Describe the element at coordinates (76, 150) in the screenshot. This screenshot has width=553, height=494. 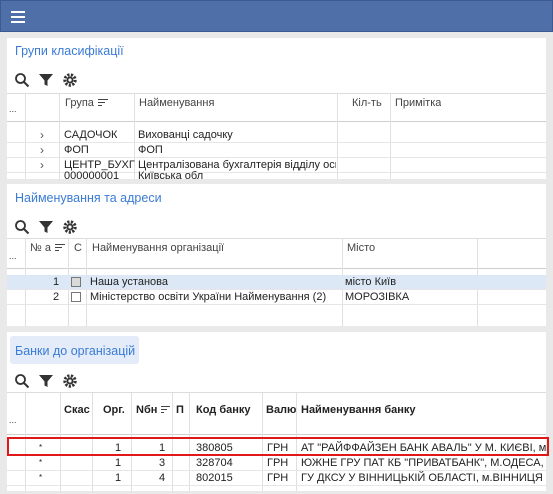
I see `group-code: ФОП` at that location.